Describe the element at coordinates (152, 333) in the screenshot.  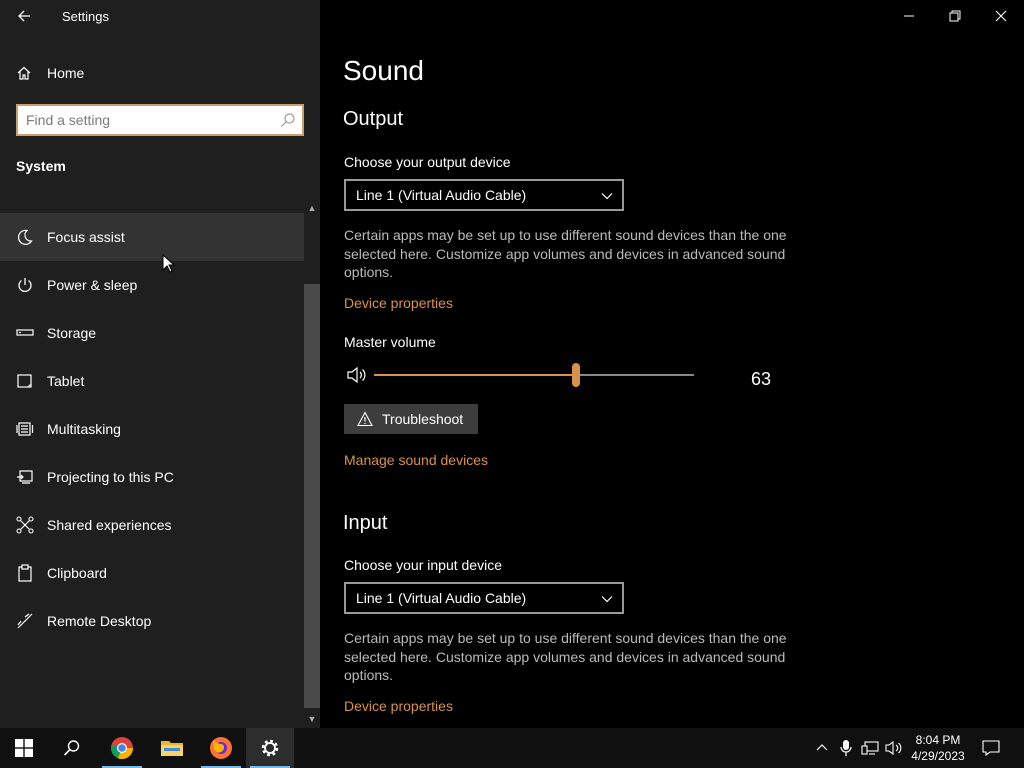
I see `sidebar-item-storage: Storage` at that location.